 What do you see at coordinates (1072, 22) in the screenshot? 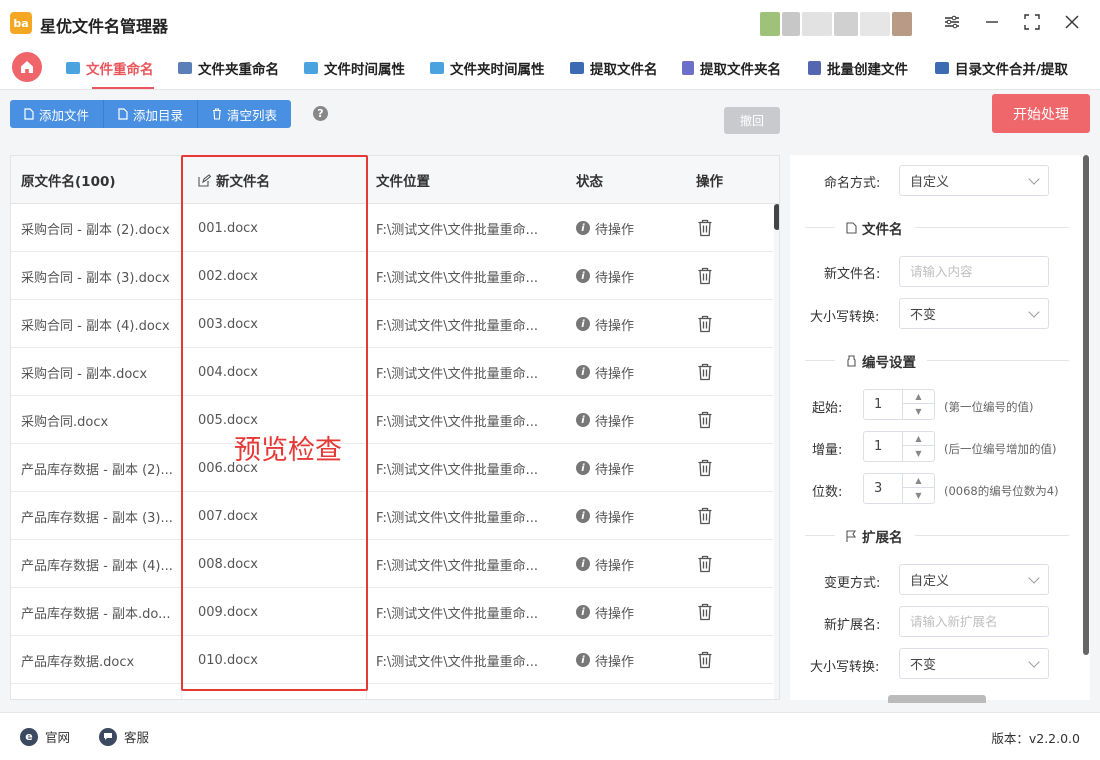
I see `close-icon` at bounding box center [1072, 22].